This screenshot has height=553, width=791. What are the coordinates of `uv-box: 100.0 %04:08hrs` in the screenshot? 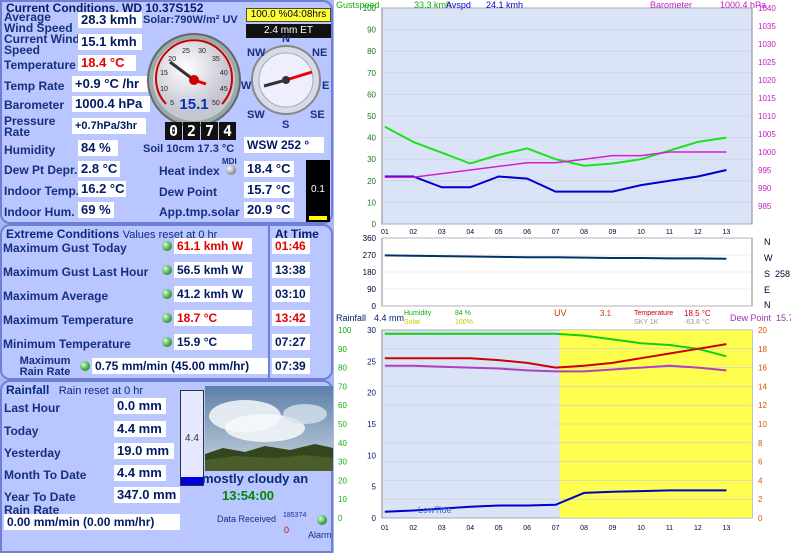 It's located at (288, 15).